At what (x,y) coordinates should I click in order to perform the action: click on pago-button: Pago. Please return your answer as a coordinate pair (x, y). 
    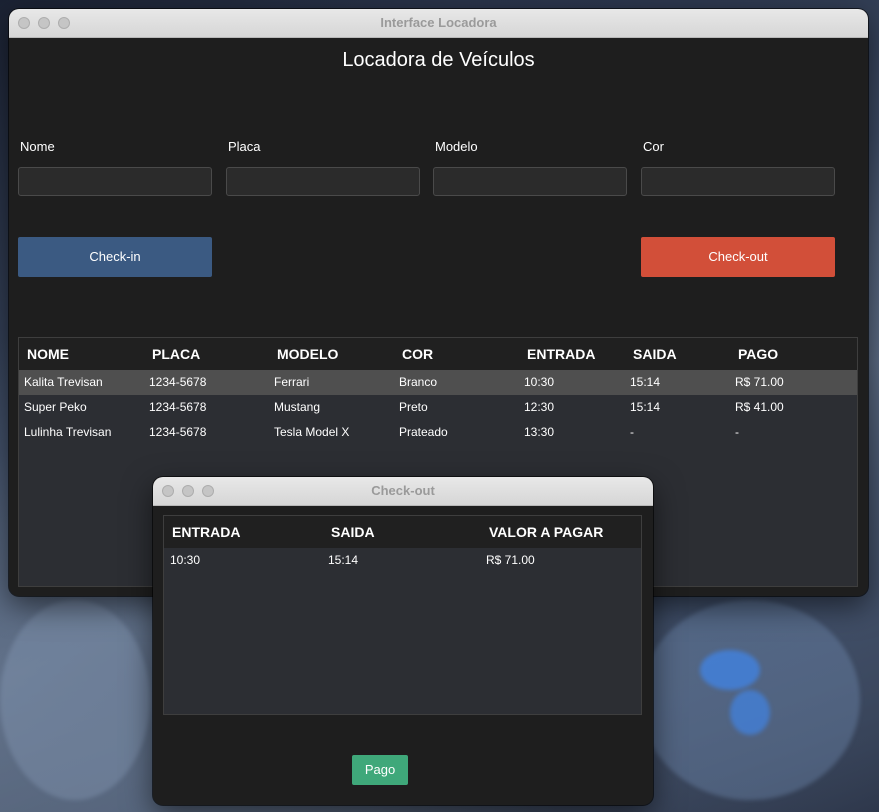
    Looking at the image, I should click on (380, 770).